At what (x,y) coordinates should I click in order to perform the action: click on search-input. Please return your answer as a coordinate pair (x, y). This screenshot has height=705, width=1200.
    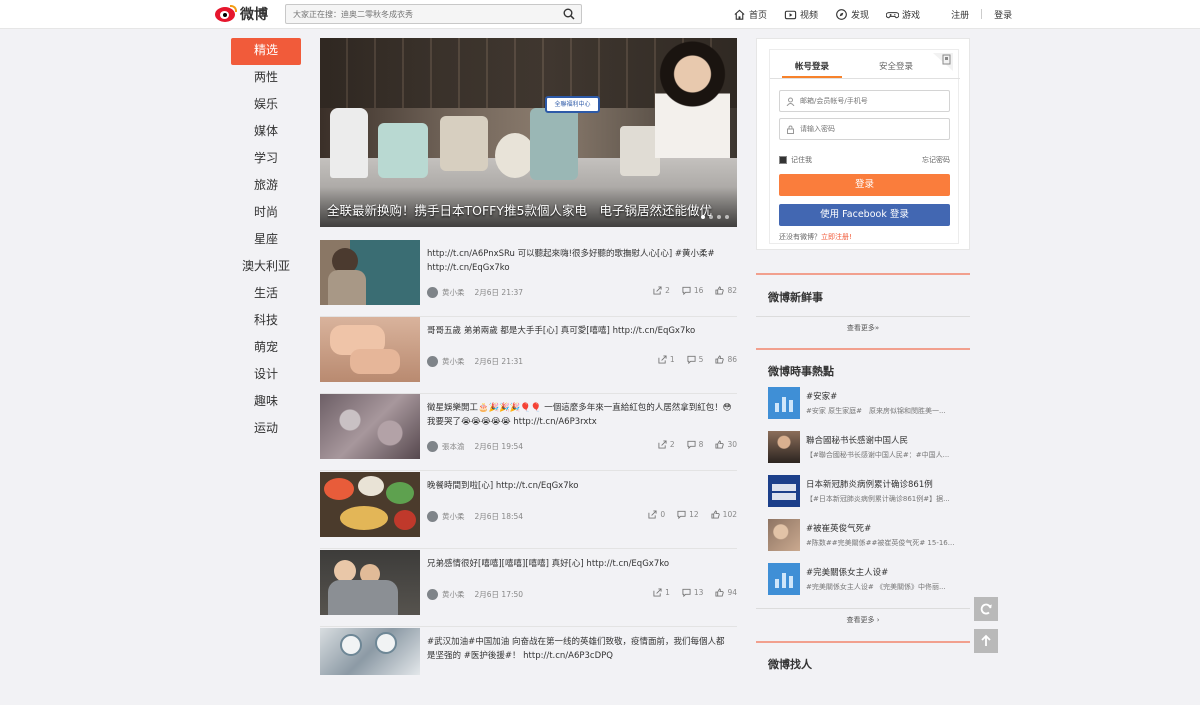
    Looking at the image, I should click on (421, 14).